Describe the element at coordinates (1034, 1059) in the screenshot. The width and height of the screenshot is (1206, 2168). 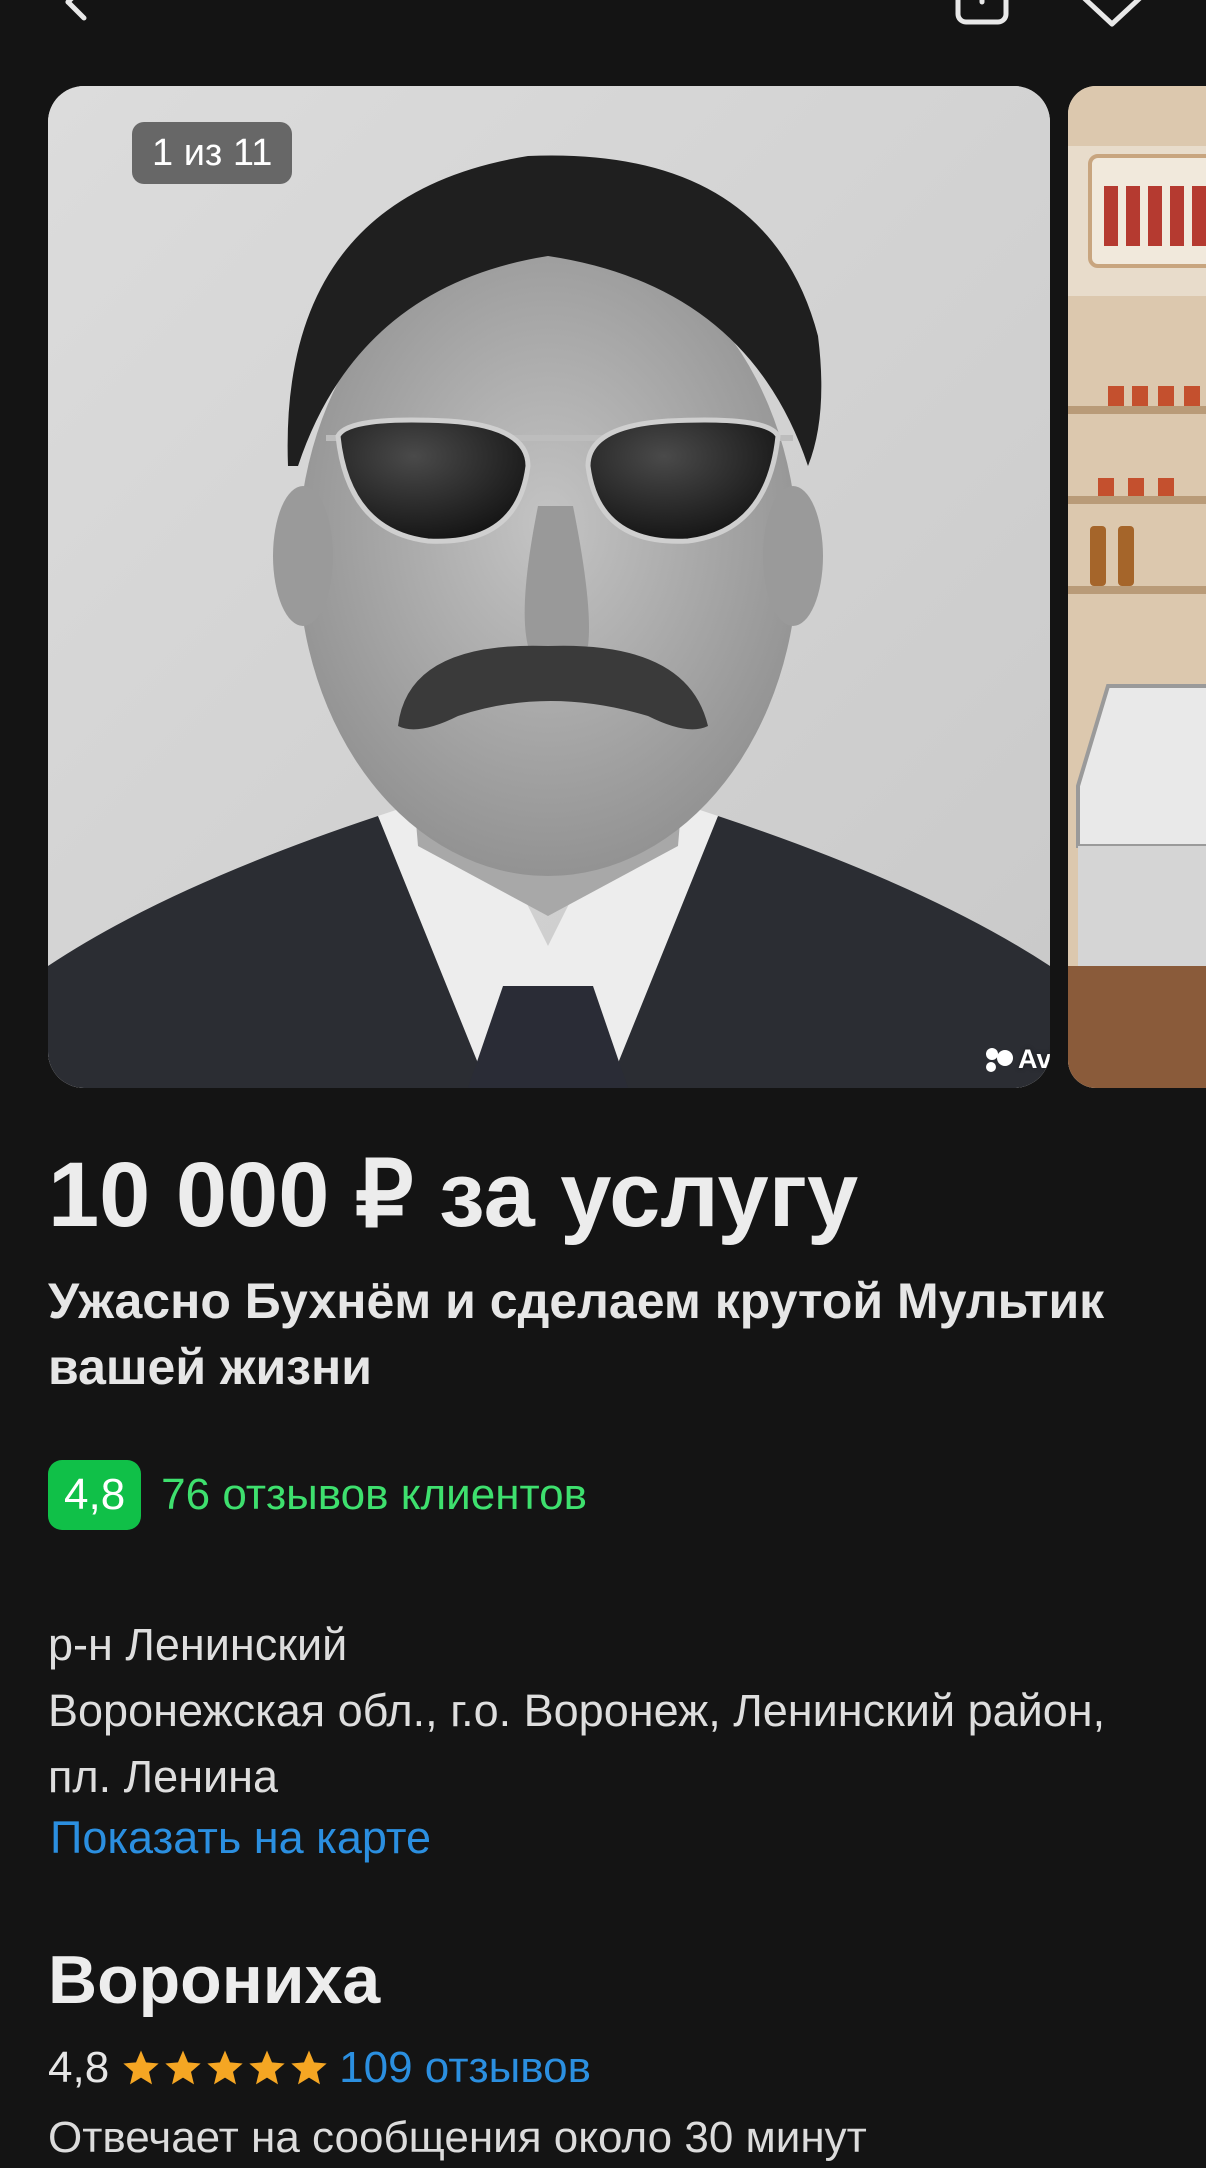
I see `avito-watermark-text: Avito` at that location.